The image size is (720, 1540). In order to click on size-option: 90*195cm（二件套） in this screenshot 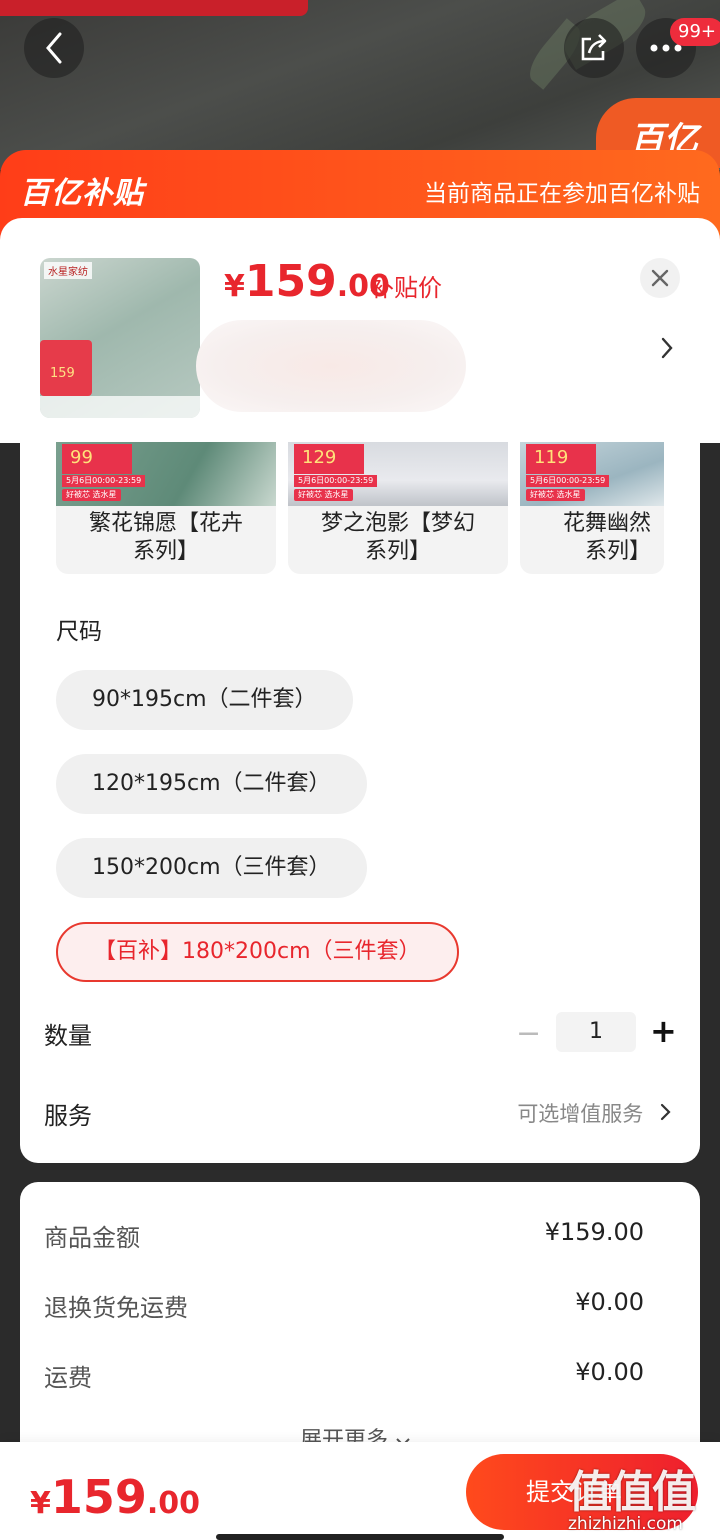, I will do `click(204, 700)`.